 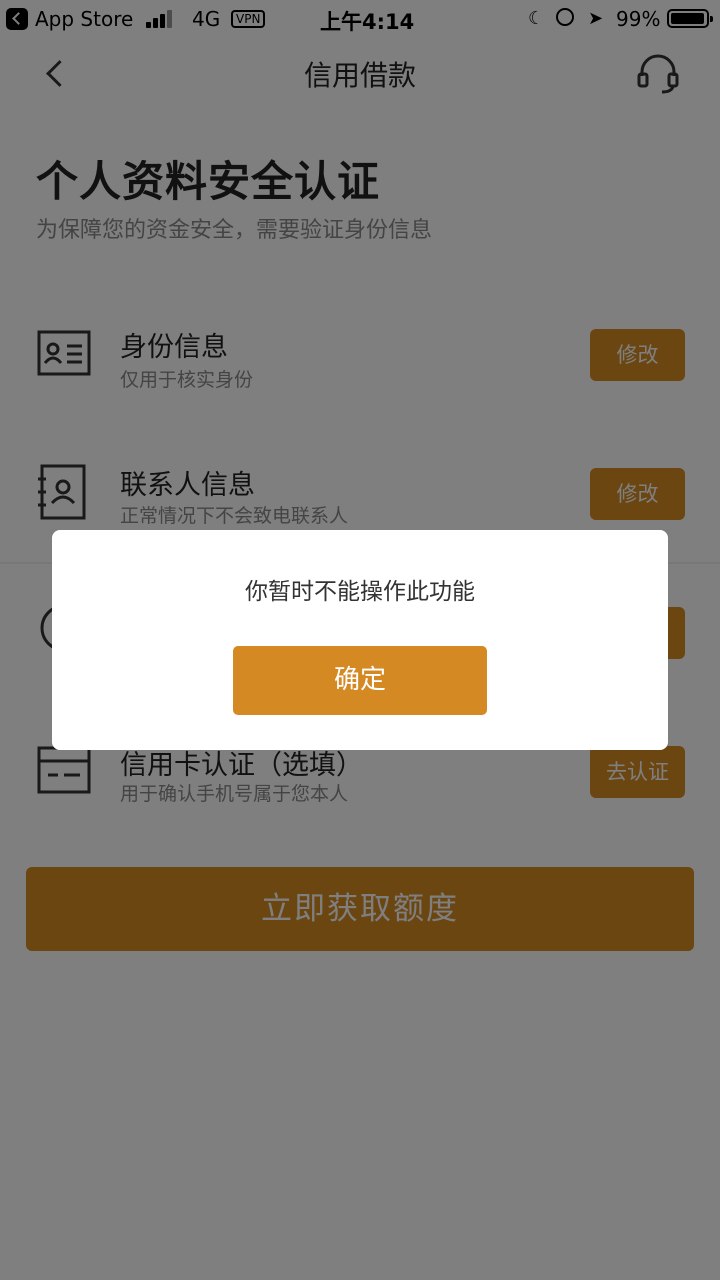 What do you see at coordinates (360, 680) in the screenshot?
I see `confirm-button: 确定` at bounding box center [360, 680].